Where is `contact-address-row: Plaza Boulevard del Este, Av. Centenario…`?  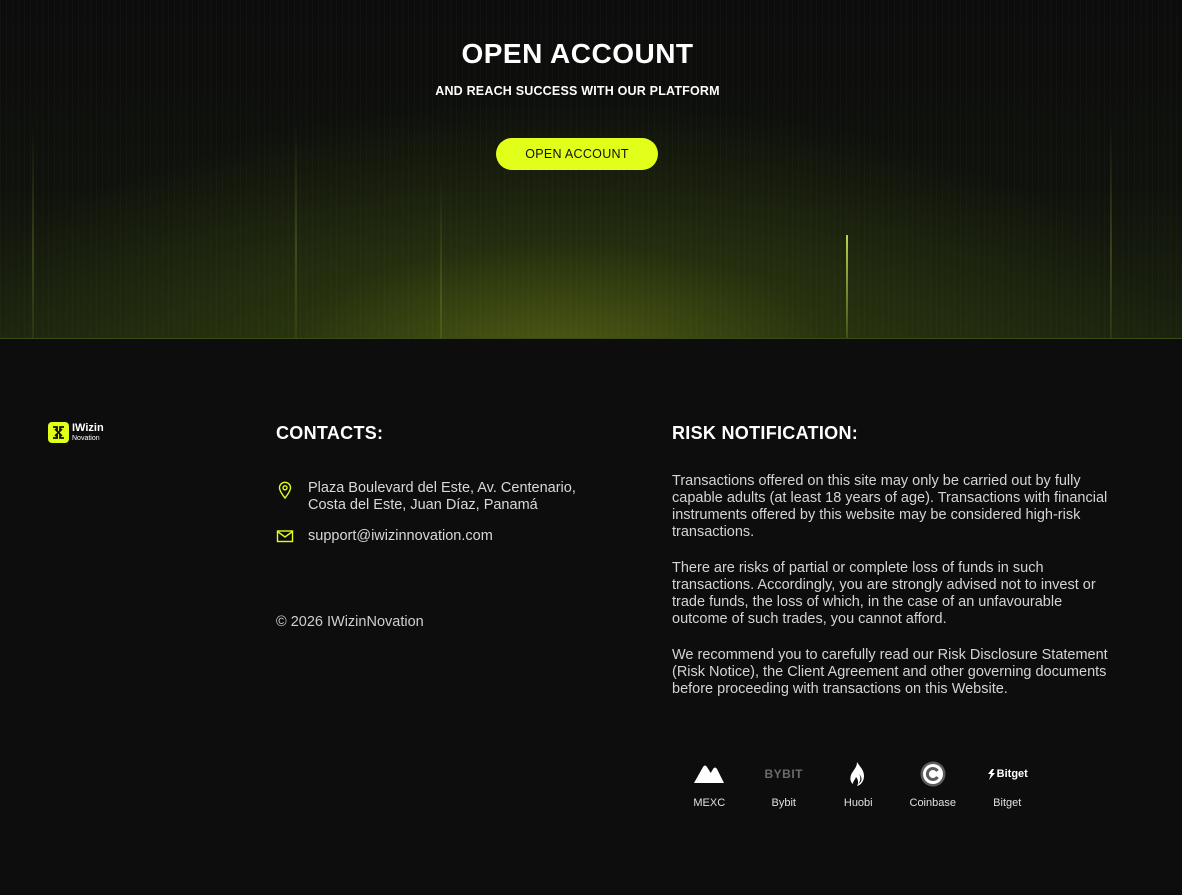 contact-address-row: Plaza Boulevard del Este, Av. Centenario… is located at coordinates (426, 497).